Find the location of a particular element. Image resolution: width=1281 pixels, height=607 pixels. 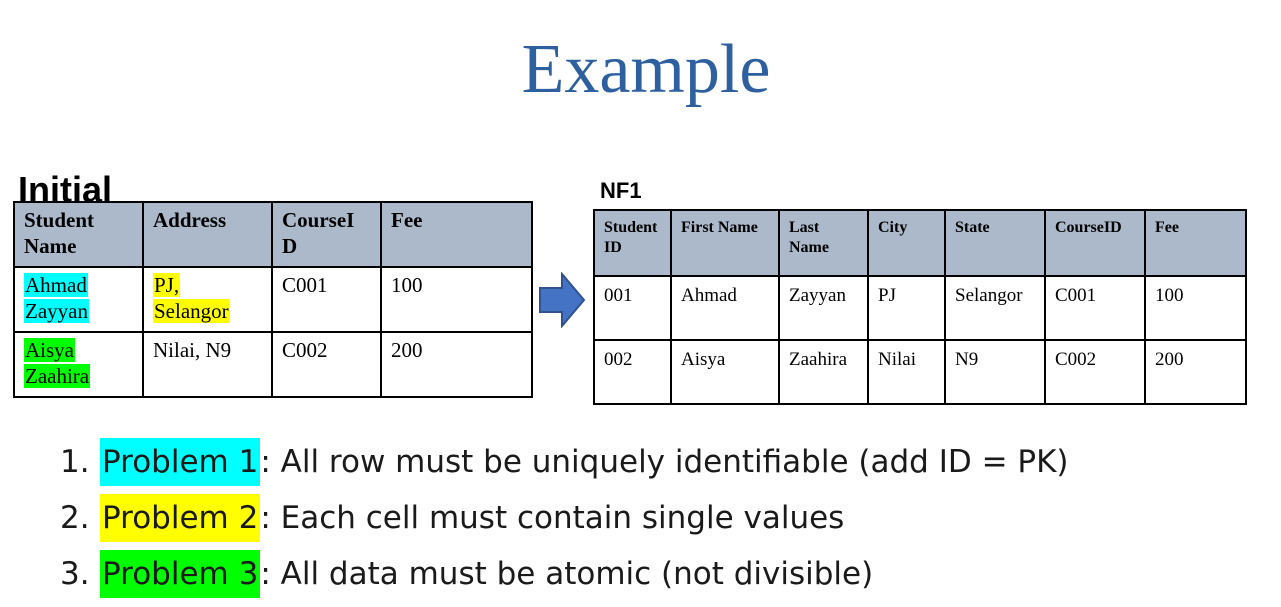

cell-state: Selangor is located at coordinates (995, 308).